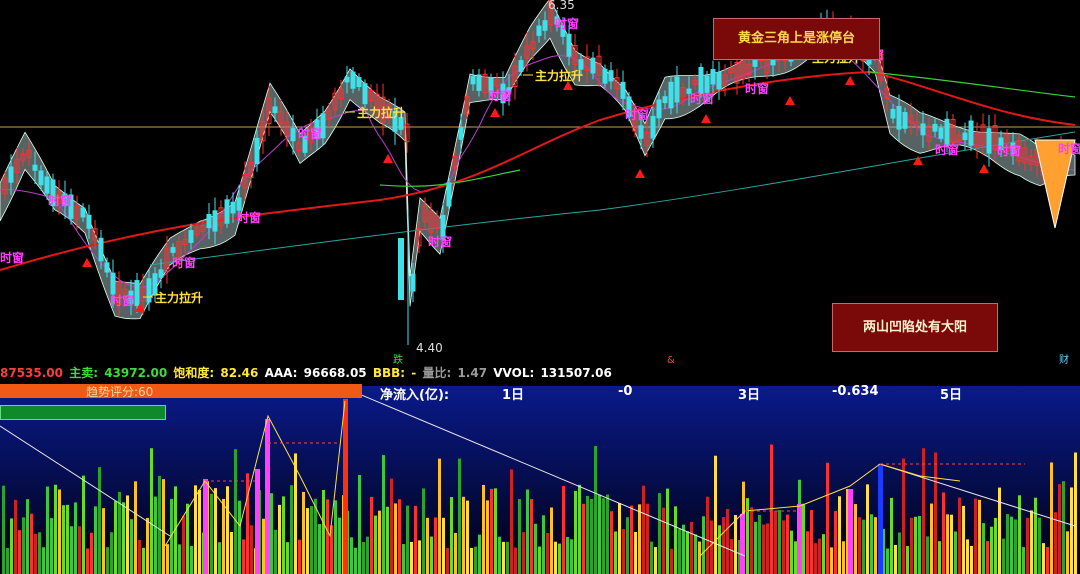 The height and width of the screenshot is (574, 1080). I want to click on volume-ratio-value: 1.47, so click(472, 373).